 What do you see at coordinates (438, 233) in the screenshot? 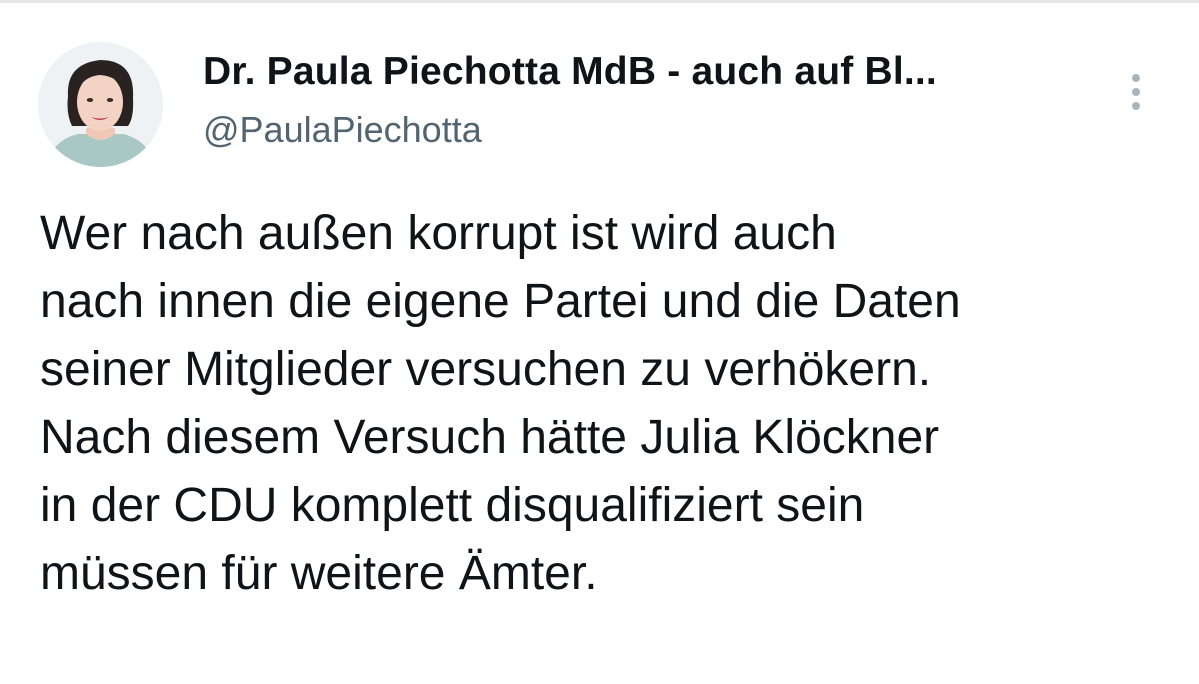
I see `tweet-line: Wer nach außen korrupt ist wird auch` at bounding box center [438, 233].